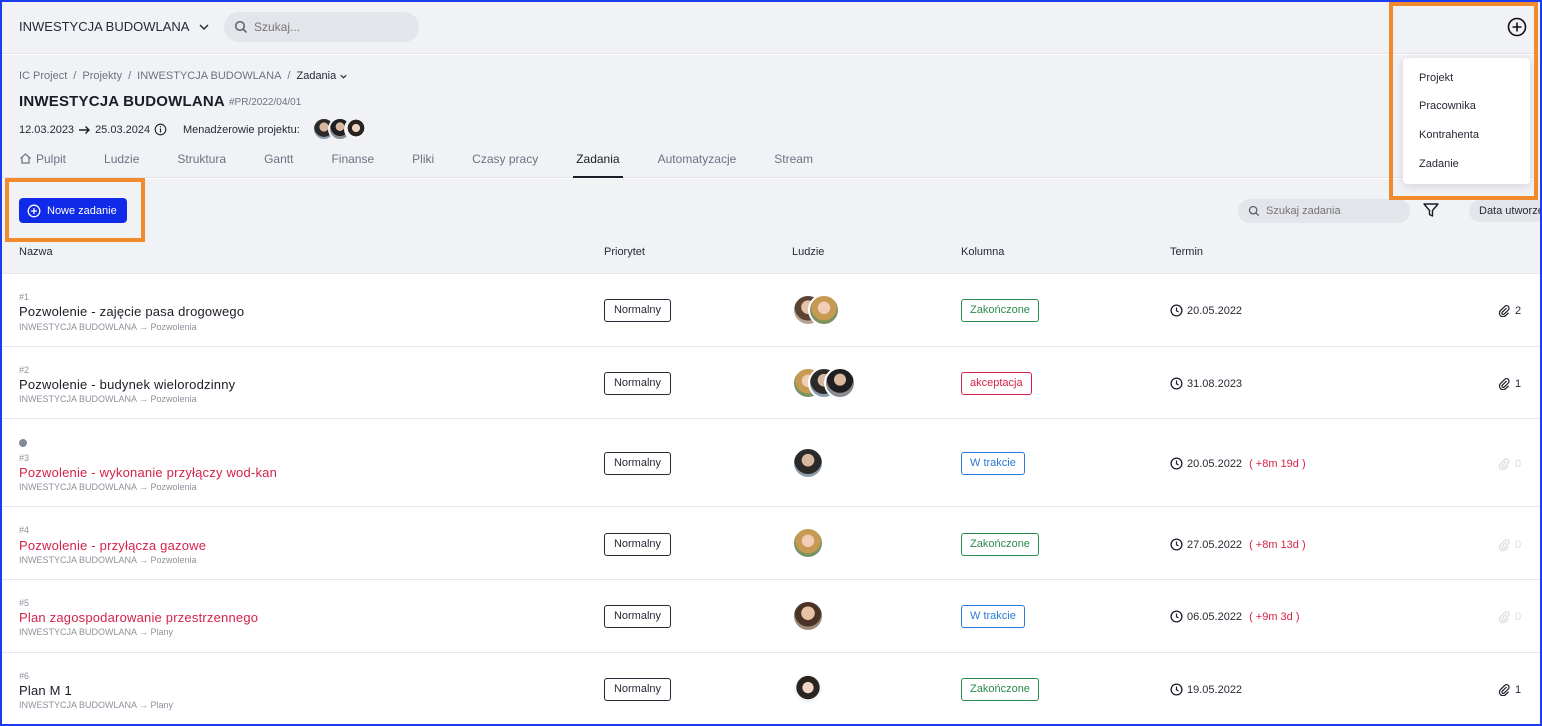 The height and width of the screenshot is (726, 1542). Describe the element at coordinates (102, 76) in the screenshot. I see `breadcrumb-item: Projekty` at that location.